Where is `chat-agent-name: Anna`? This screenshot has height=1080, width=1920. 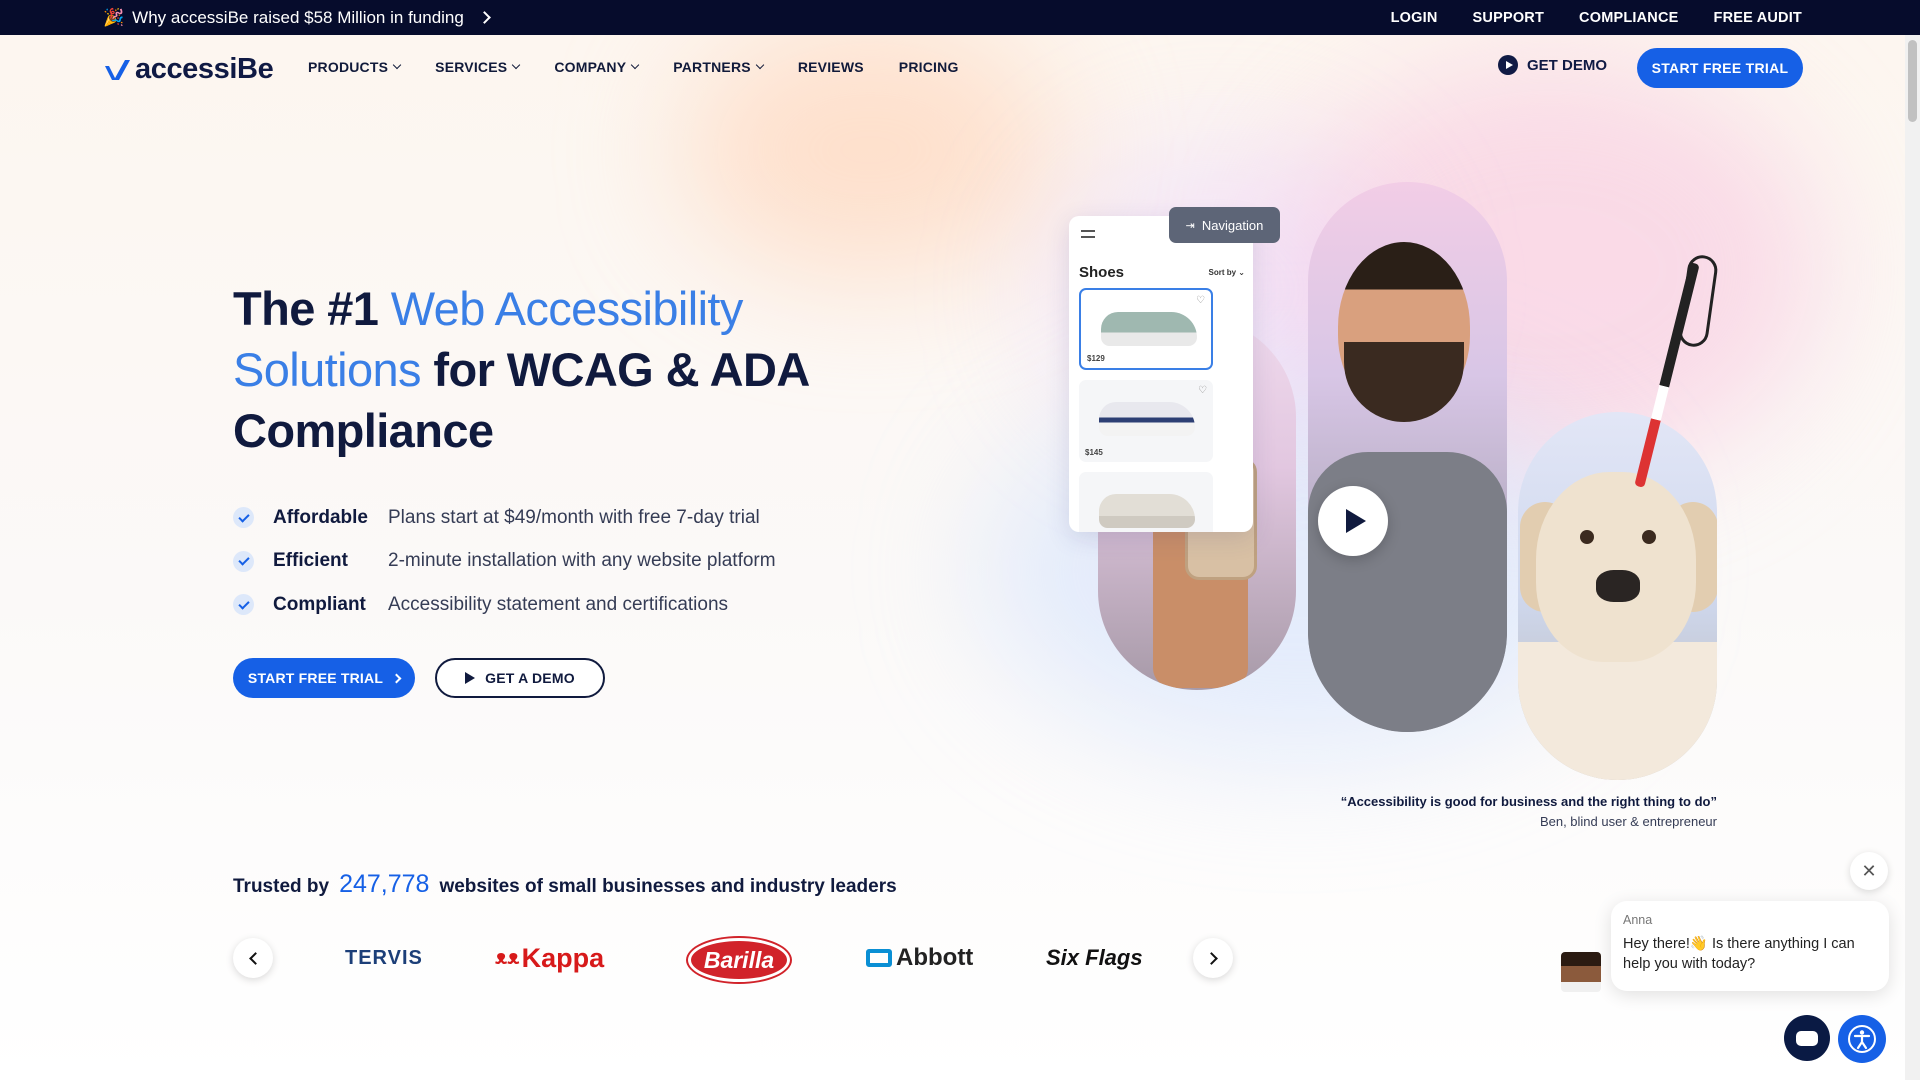 chat-agent-name: Anna is located at coordinates (1638, 920).